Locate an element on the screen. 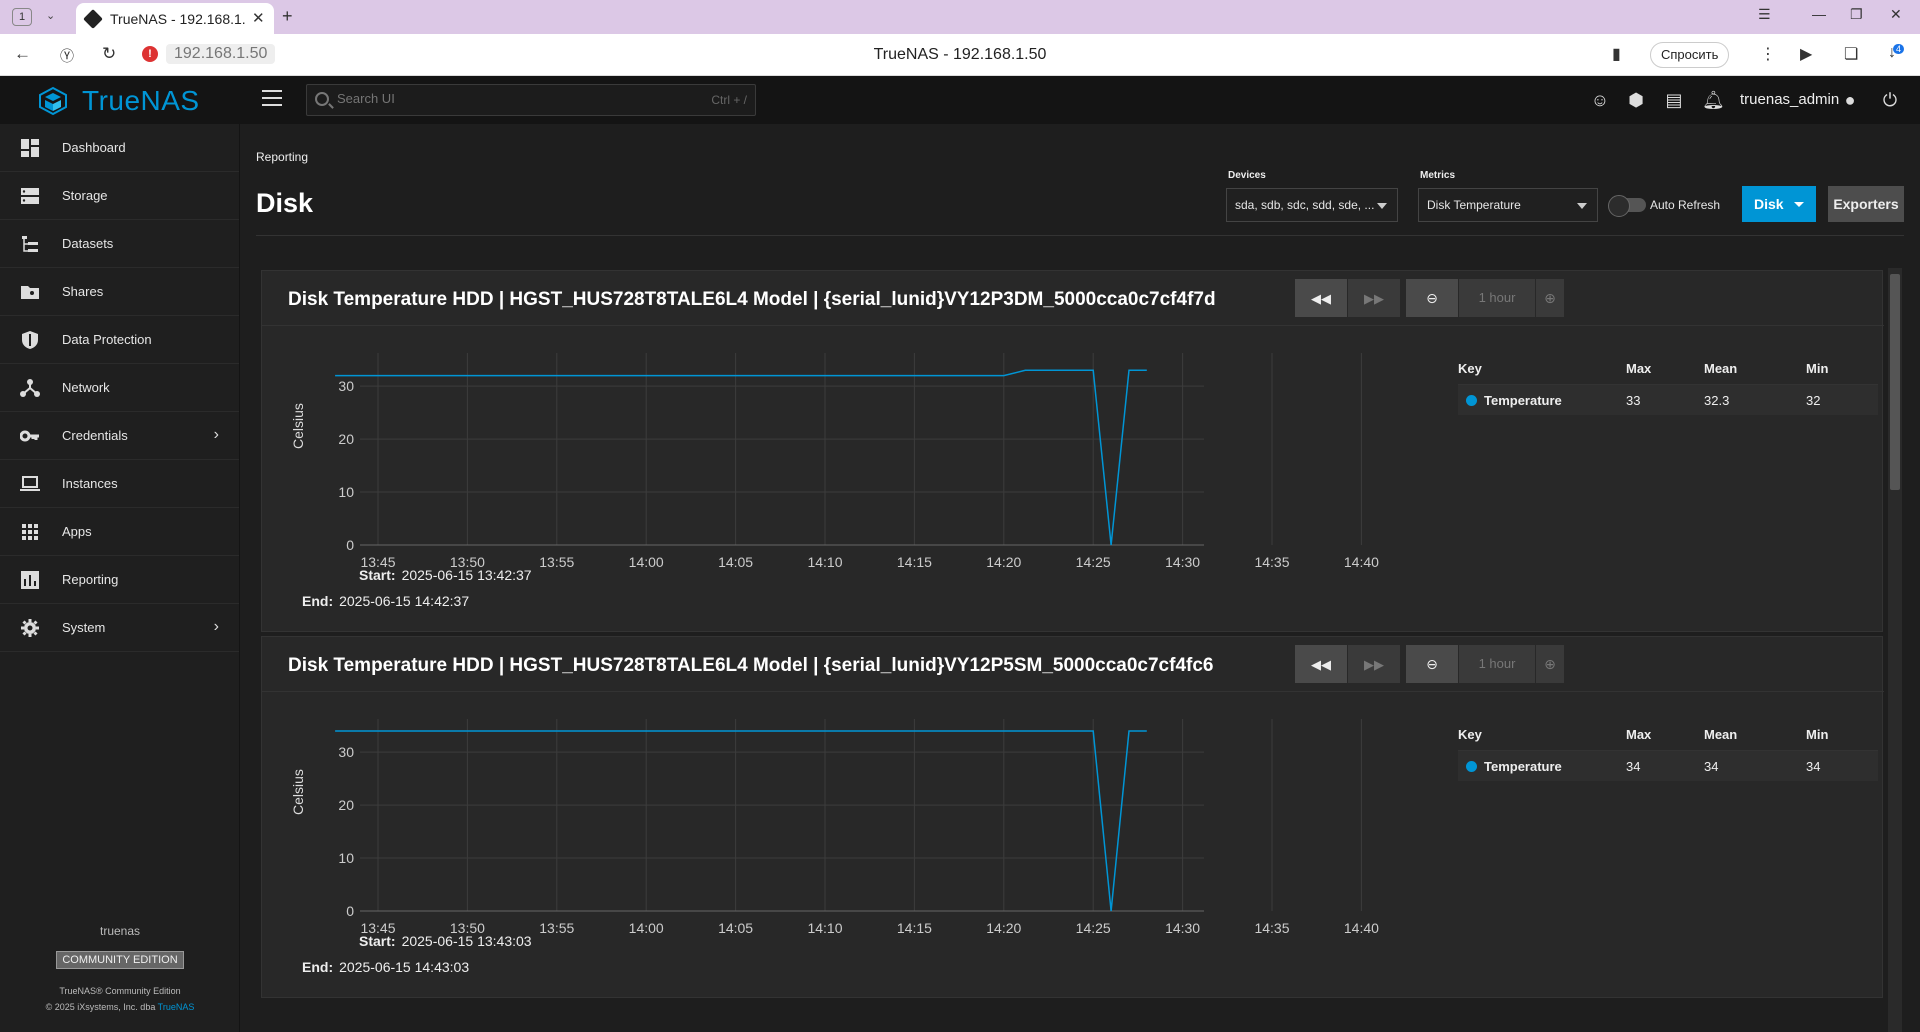 This screenshot has height=1032, width=1920. disk-caret-icon is located at coordinates (1799, 204).